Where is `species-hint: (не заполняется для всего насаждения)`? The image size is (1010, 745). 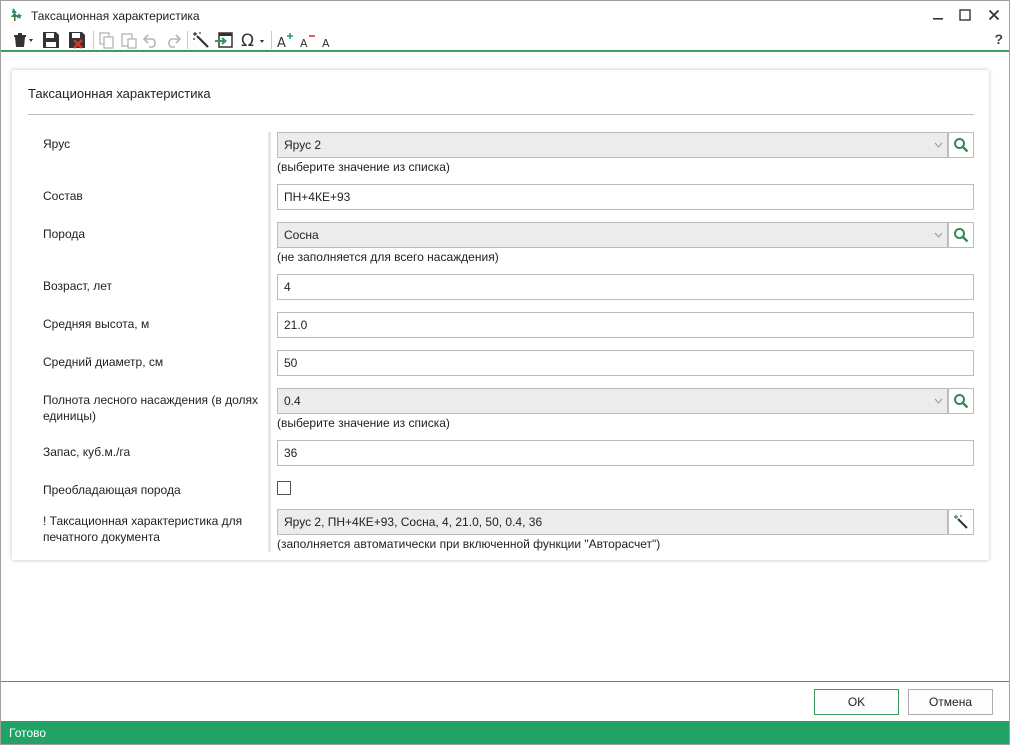
species-hint: (не заполняется для всего насаждения) is located at coordinates (388, 257).